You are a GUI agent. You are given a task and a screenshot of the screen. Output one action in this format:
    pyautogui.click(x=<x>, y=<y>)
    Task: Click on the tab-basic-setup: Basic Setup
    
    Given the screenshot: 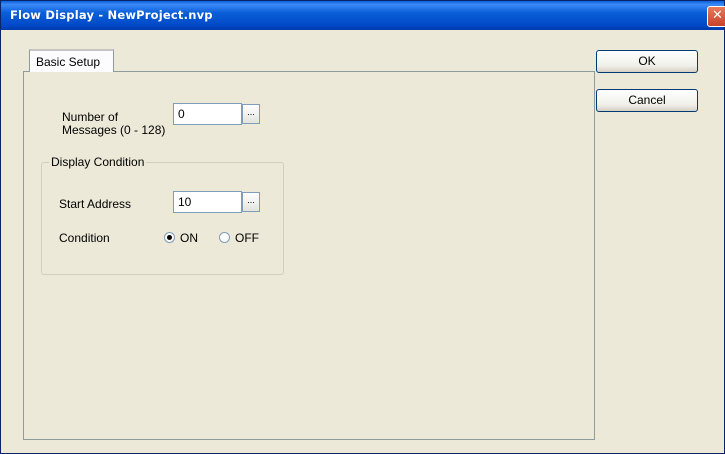 What is the action you would take?
    pyautogui.click(x=71, y=60)
    